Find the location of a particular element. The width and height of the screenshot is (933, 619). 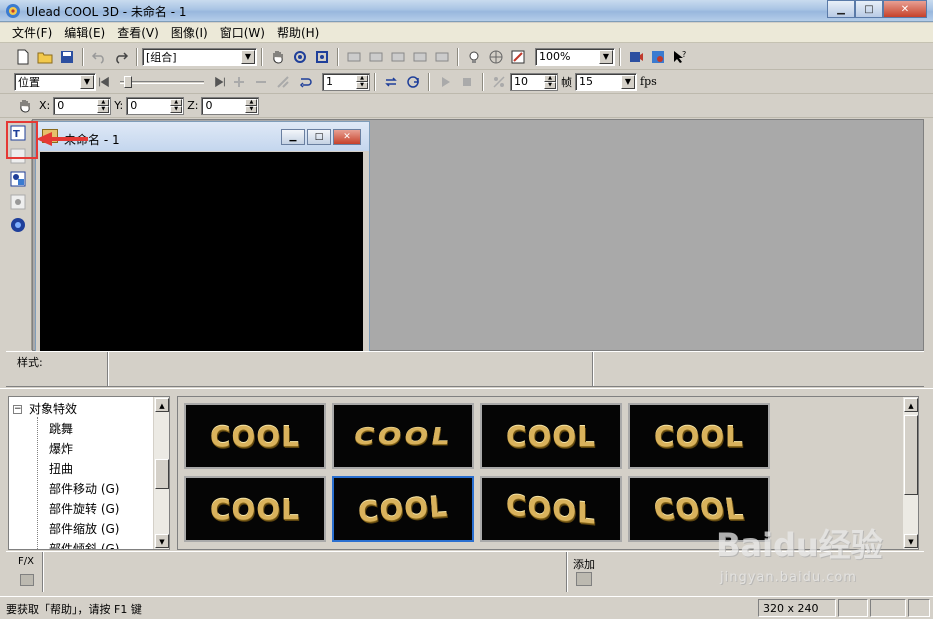

gallery-scroll-thumb is located at coordinates (911, 455).